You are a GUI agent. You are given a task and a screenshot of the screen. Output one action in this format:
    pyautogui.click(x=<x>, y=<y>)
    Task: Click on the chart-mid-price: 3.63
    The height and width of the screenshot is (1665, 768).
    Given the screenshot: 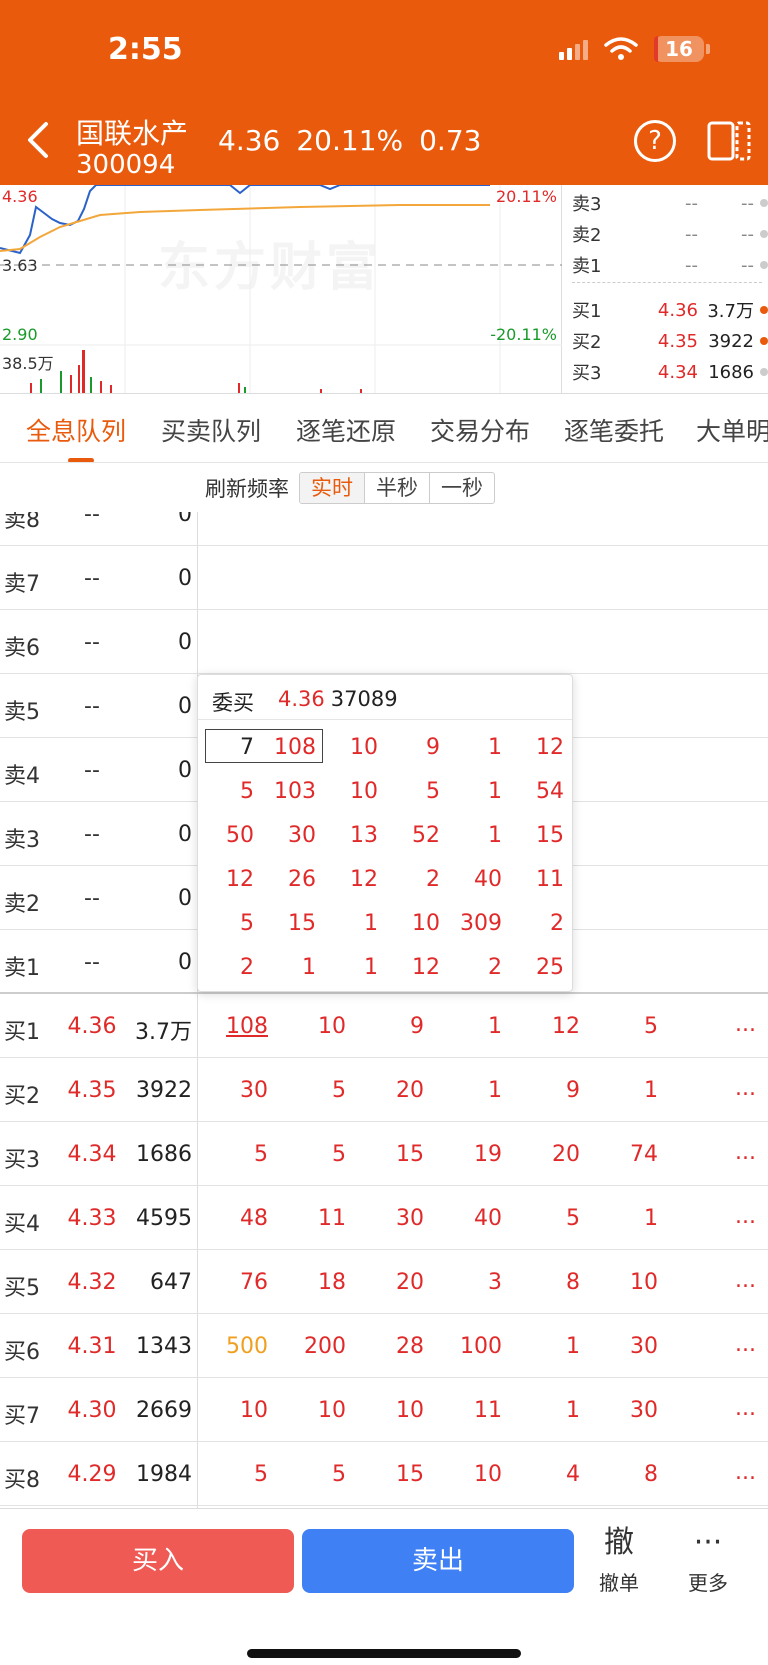 What is the action you would take?
    pyautogui.click(x=20, y=265)
    